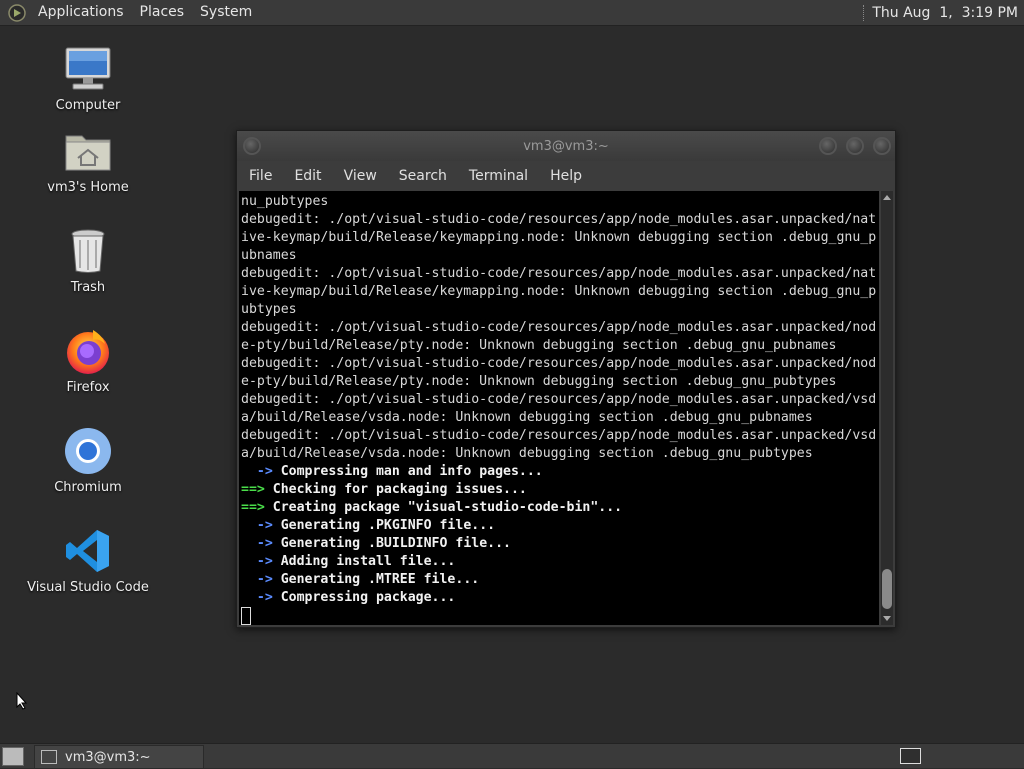 The height and width of the screenshot is (769, 1024). I want to click on show-desktop-icon, so click(13, 756).